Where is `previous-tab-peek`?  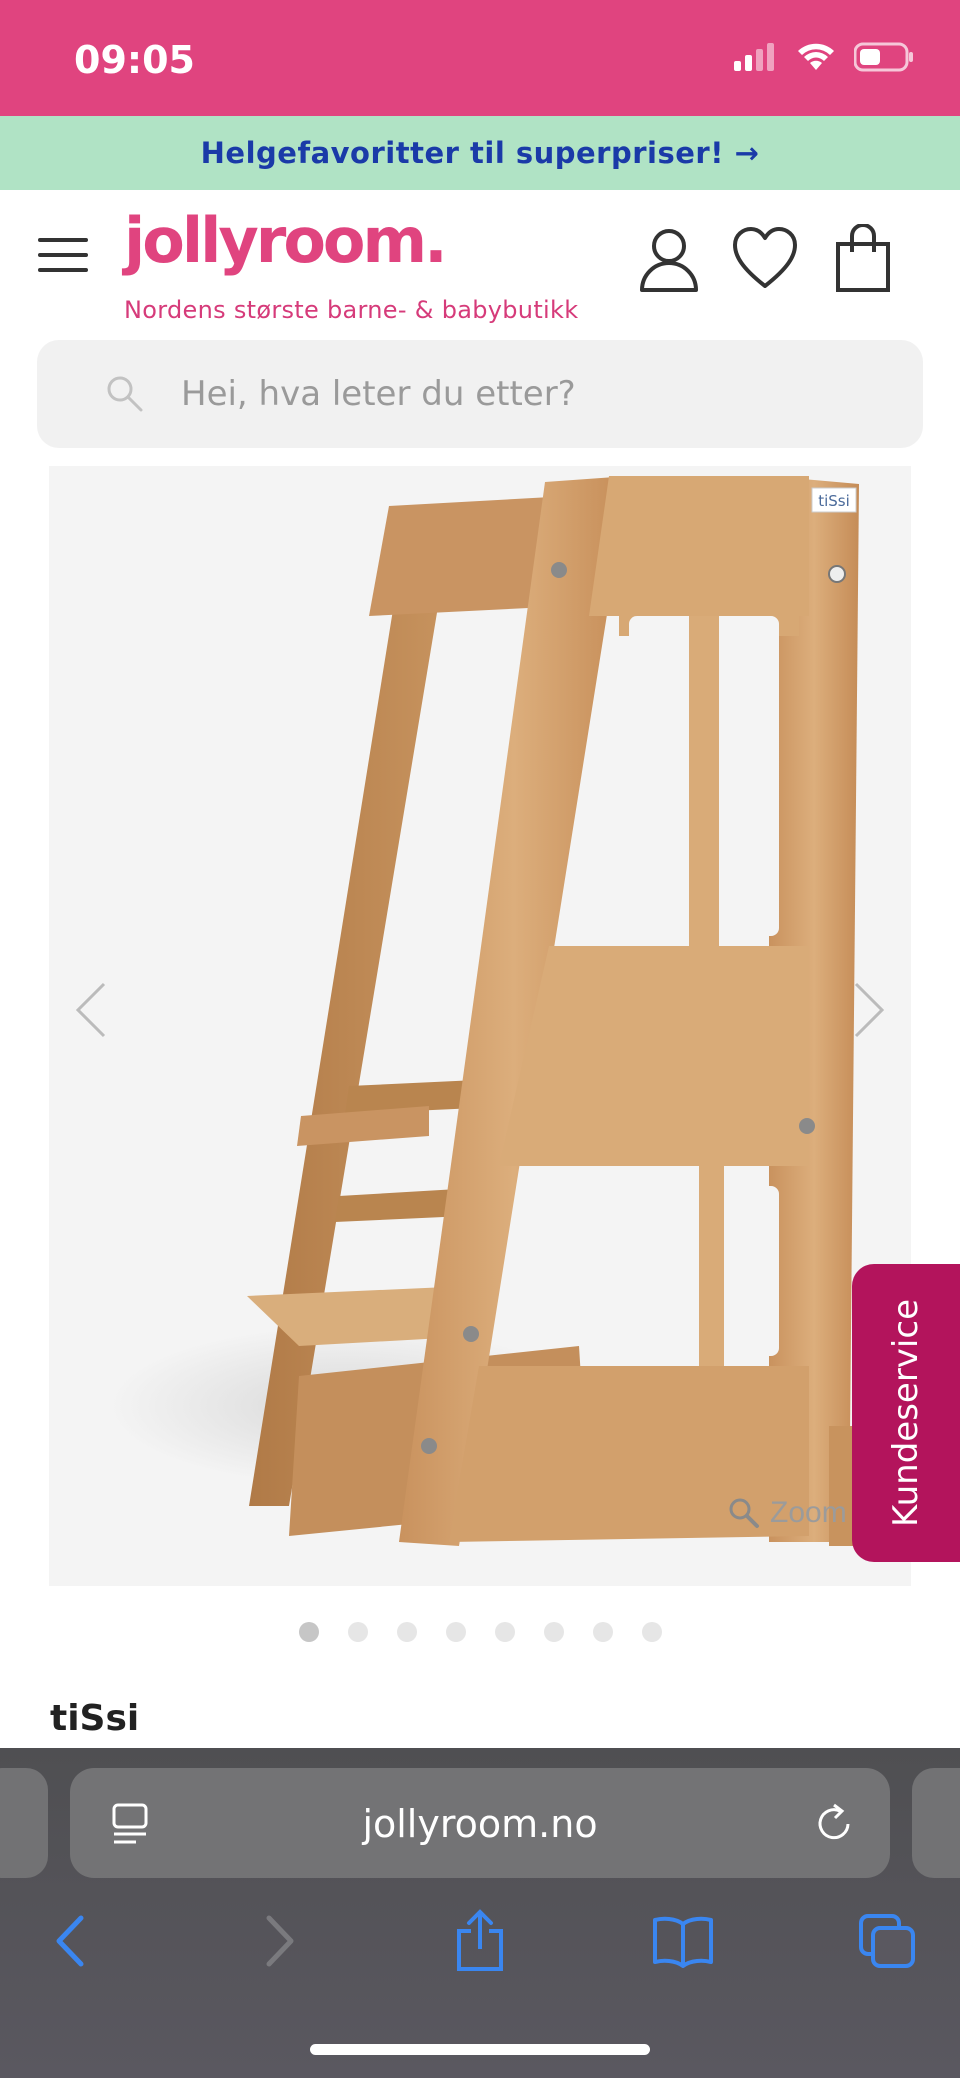
previous-tab-peek is located at coordinates (24, 1823).